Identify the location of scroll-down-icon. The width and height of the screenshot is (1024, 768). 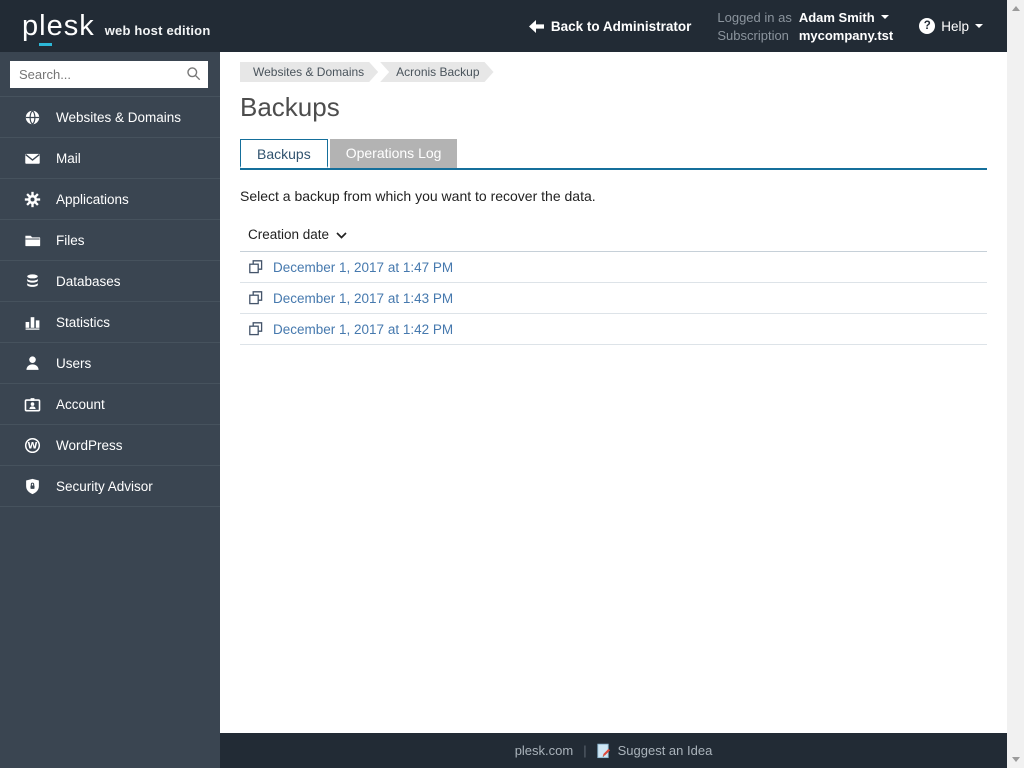
(1015, 759).